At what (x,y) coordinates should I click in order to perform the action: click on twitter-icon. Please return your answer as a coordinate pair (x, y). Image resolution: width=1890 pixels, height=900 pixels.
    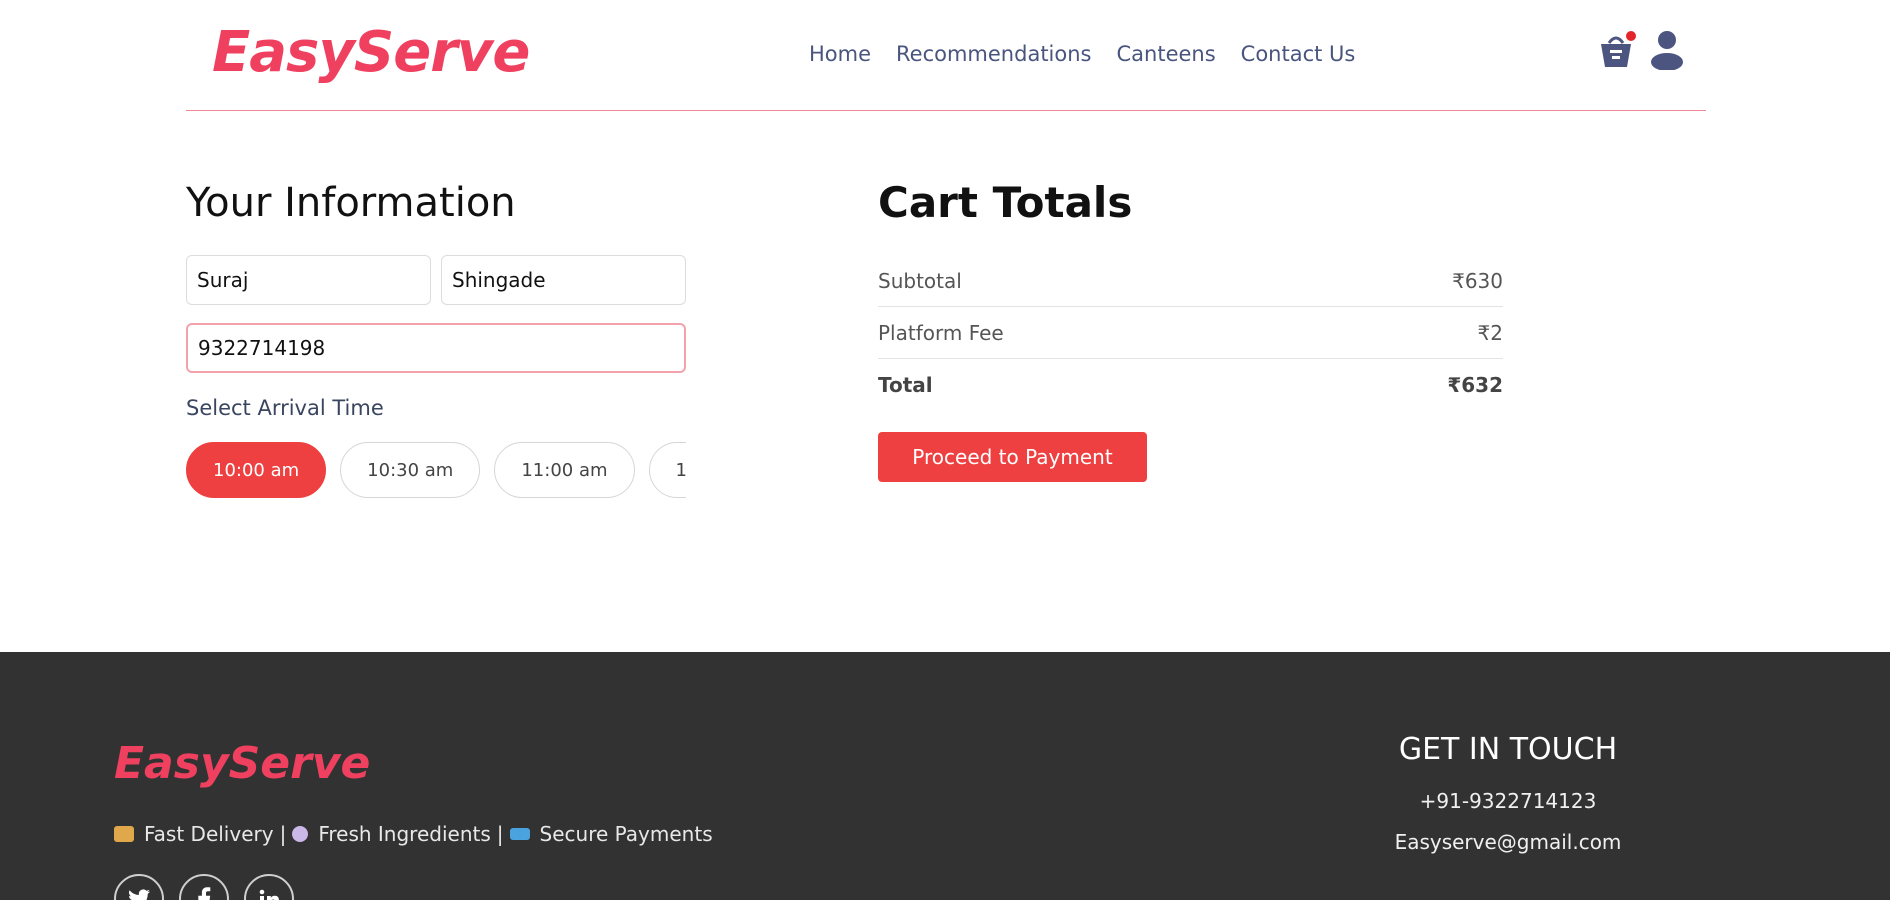
    Looking at the image, I should click on (139, 887).